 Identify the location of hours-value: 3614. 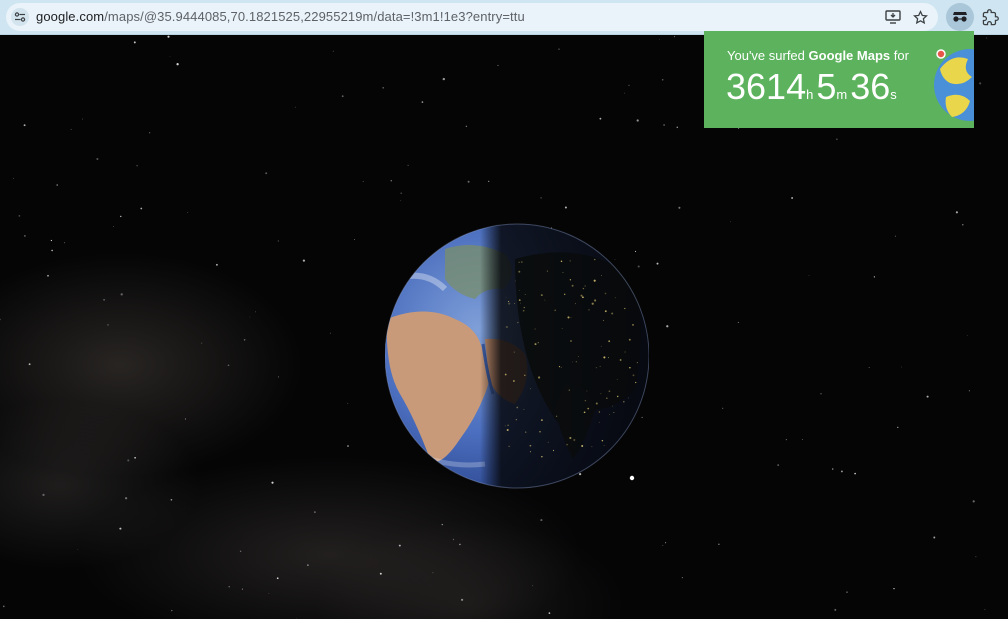
(766, 86).